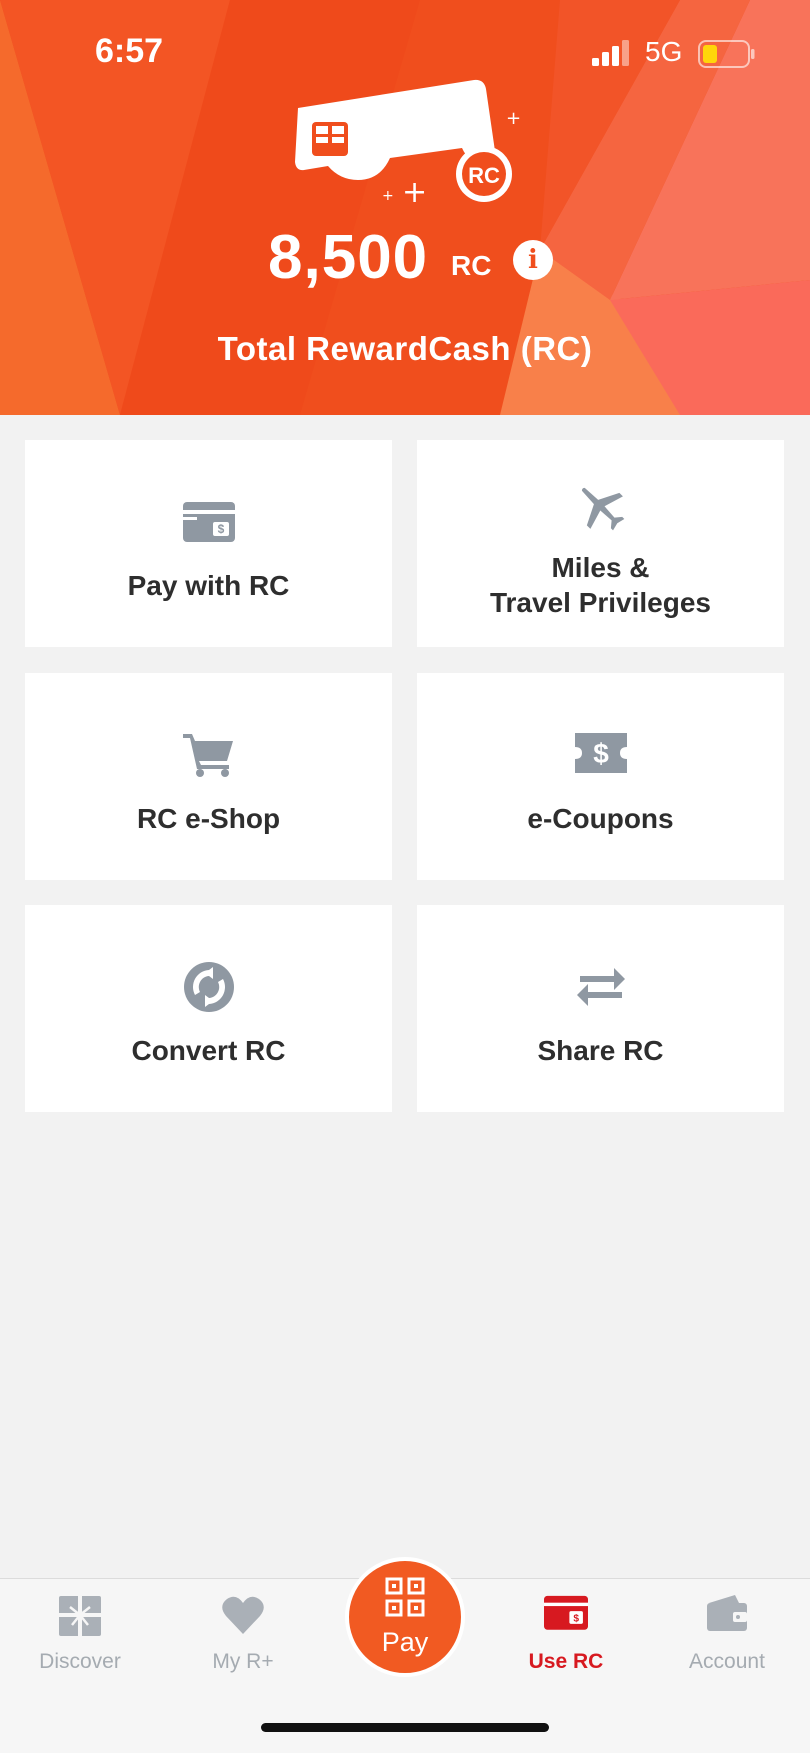  What do you see at coordinates (566, 1639) in the screenshot?
I see `tab-use-rc: $ Use RC` at bounding box center [566, 1639].